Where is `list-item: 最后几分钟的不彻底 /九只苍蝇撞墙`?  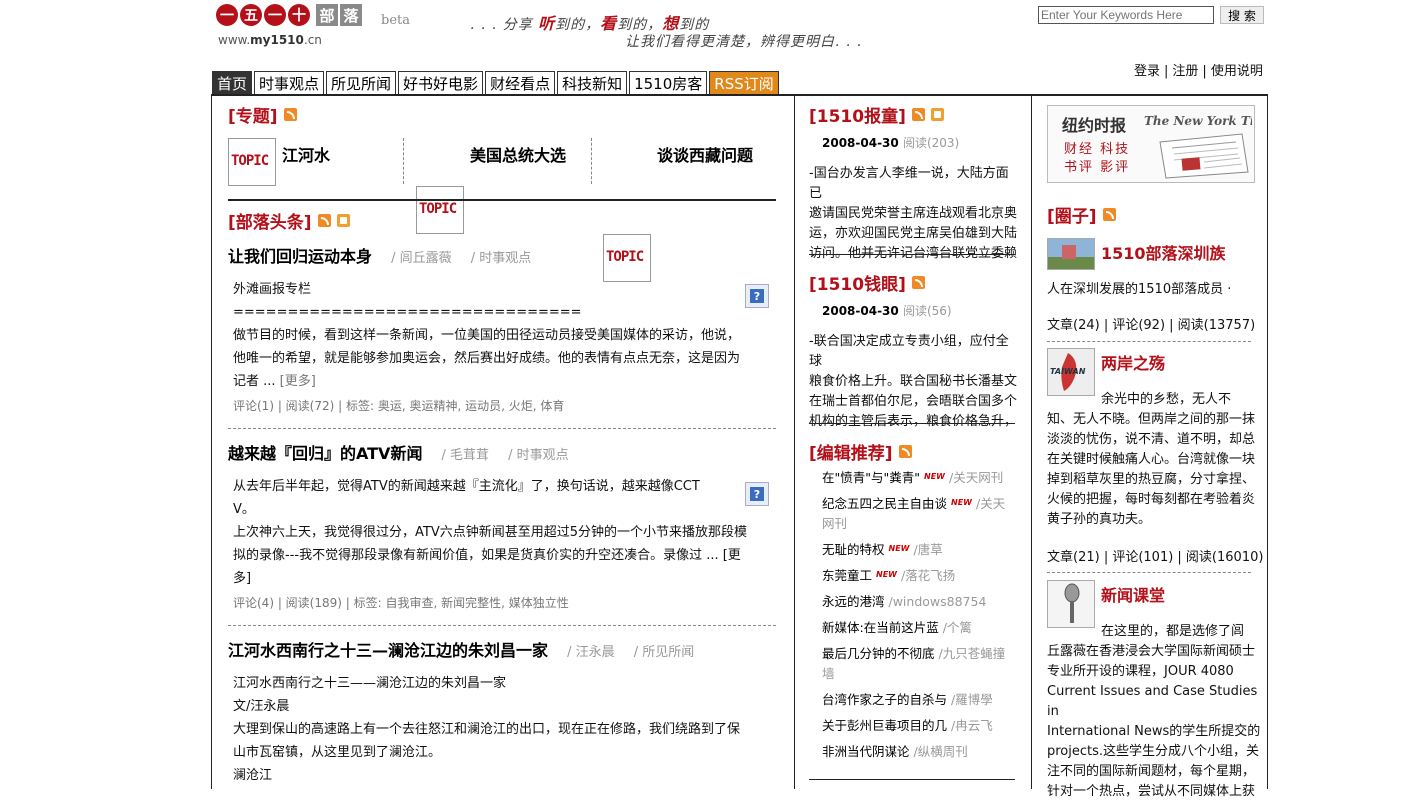
list-item: 最后几分钟的不彻底 /九只苍蝇撞墙 is located at coordinates (919, 664).